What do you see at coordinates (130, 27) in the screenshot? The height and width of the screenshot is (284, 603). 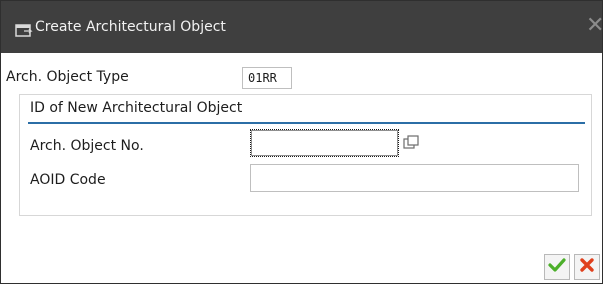 I see `dialog-title: Create Architectural Object` at bounding box center [130, 27].